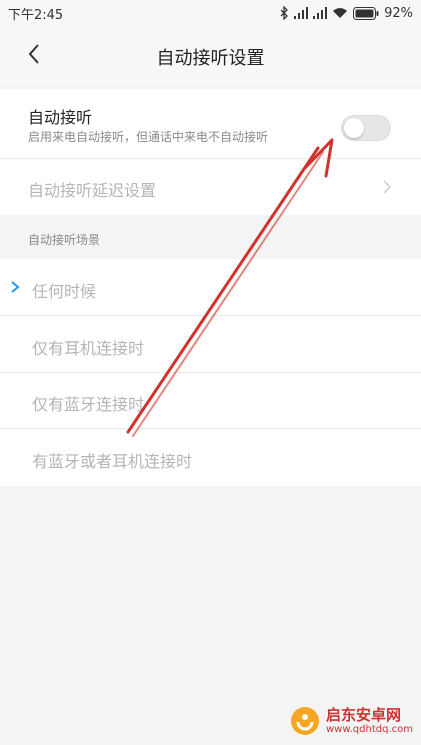 The width and height of the screenshot is (421, 745). Describe the element at coordinates (64, 291) in the screenshot. I see `scene-option-label: 任何时候` at that location.